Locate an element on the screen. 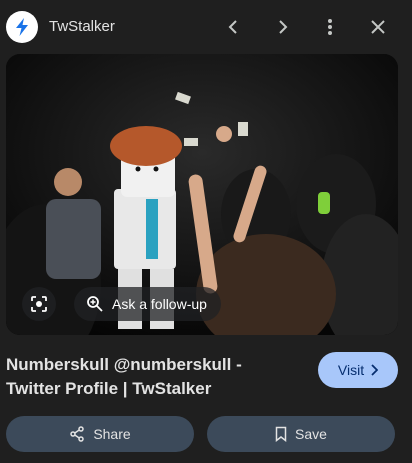 The height and width of the screenshot is (463, 412). share-button: Share is located at coordinates (100, 434).